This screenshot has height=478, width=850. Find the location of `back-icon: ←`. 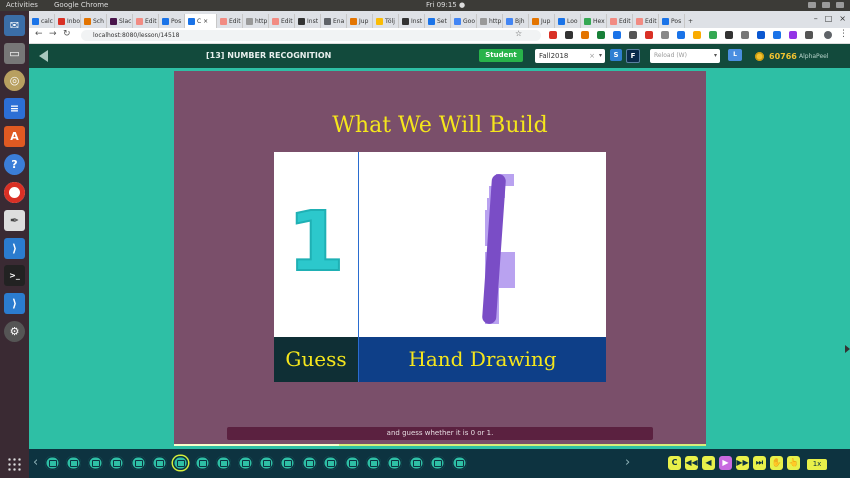

back-icon: ← is located at coordinates (39, 34).